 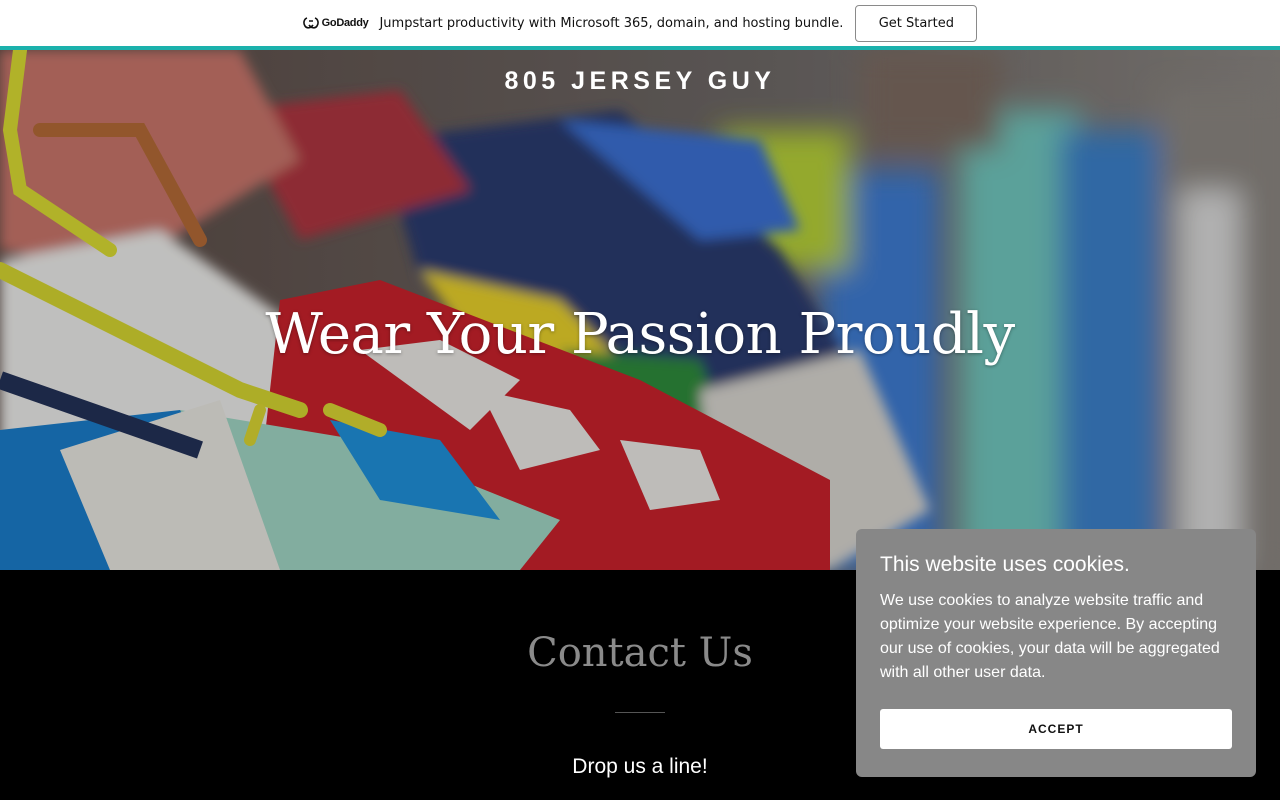 What do you see at coordinates (1056, 729) in the screenshot?
I see `accept-cookies-button: ACCEPT` at bounding box center [1056, 729].